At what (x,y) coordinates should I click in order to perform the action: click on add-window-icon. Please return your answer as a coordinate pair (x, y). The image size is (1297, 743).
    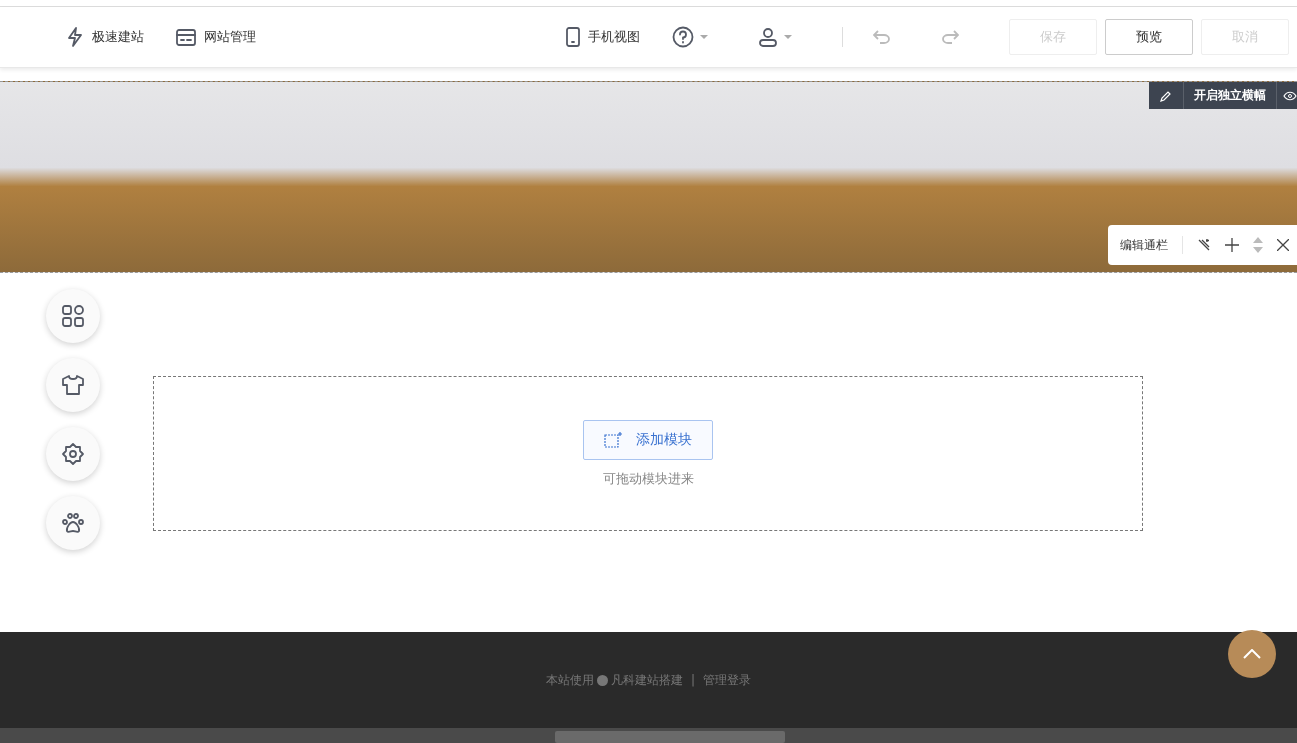
    Looking at the image, I should click on (613, 439).